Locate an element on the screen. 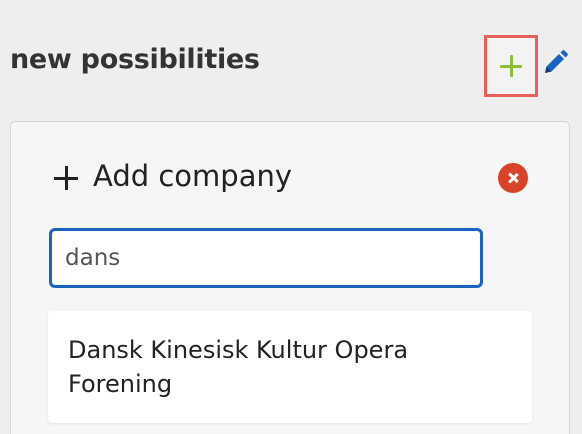 Image resolution: width=582 pixels, height=434 pixels. close-icon is located at coordinates (513, 178).